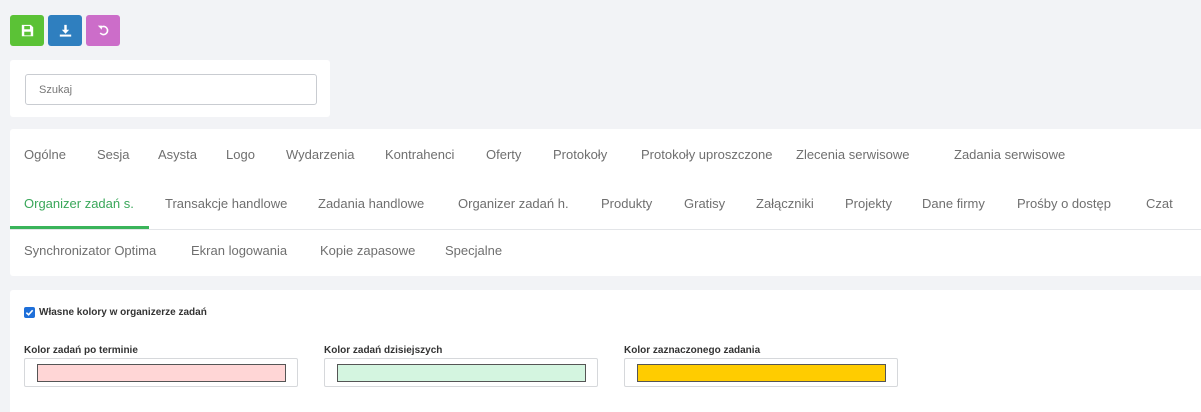 The width and height of the screenshot is (1201, 412). Describe the element at coordinates (626, 203) in the screenshot. I see `tab-produkty: Produkty` at that location.